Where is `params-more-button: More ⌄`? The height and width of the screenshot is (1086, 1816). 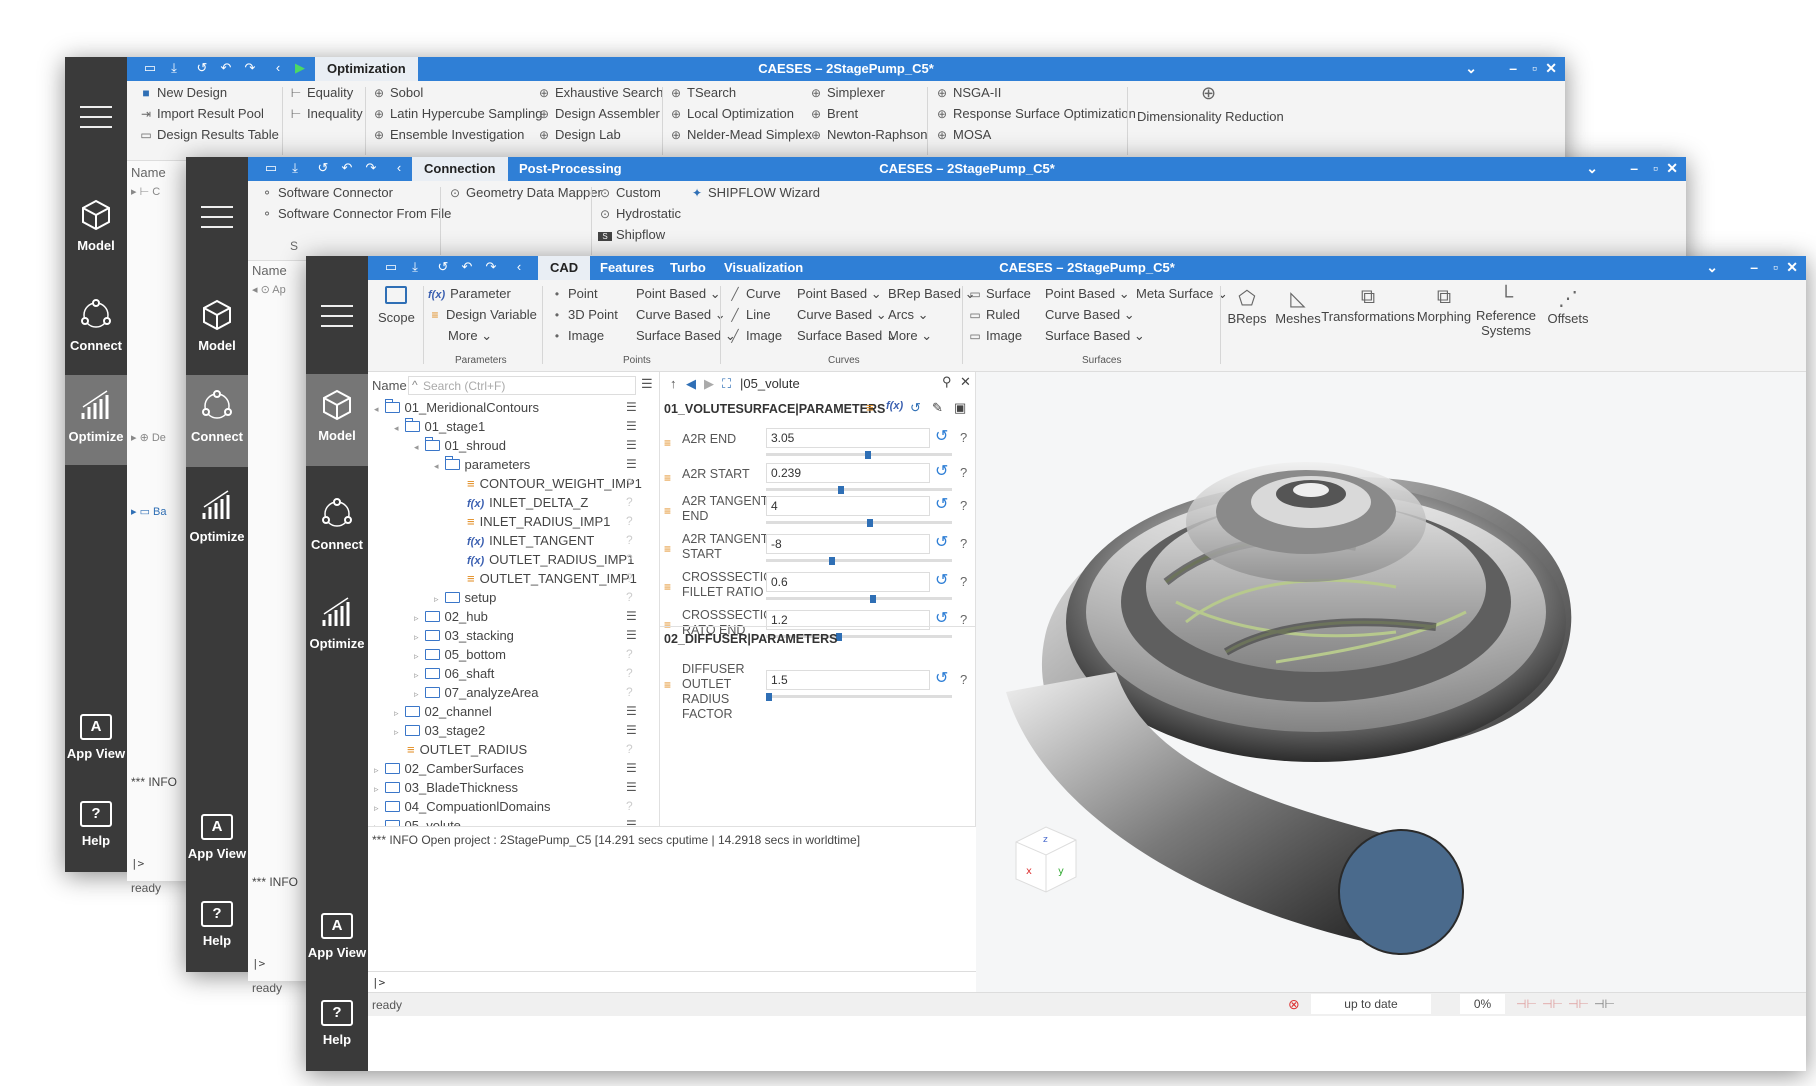 params-more-button: More ⌄ is located at coordinates (470, 336).